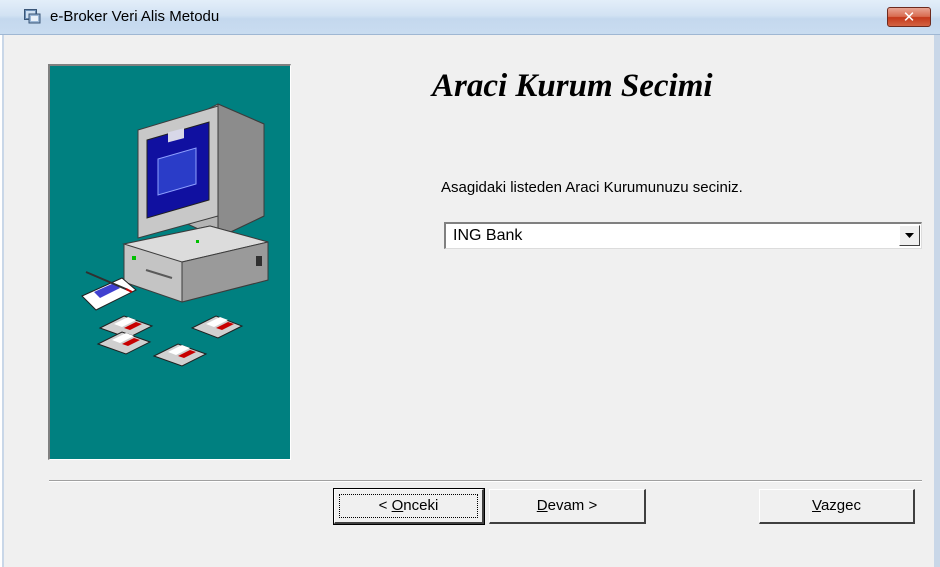  I want to click on close-button: ✕, so click(909, 17).